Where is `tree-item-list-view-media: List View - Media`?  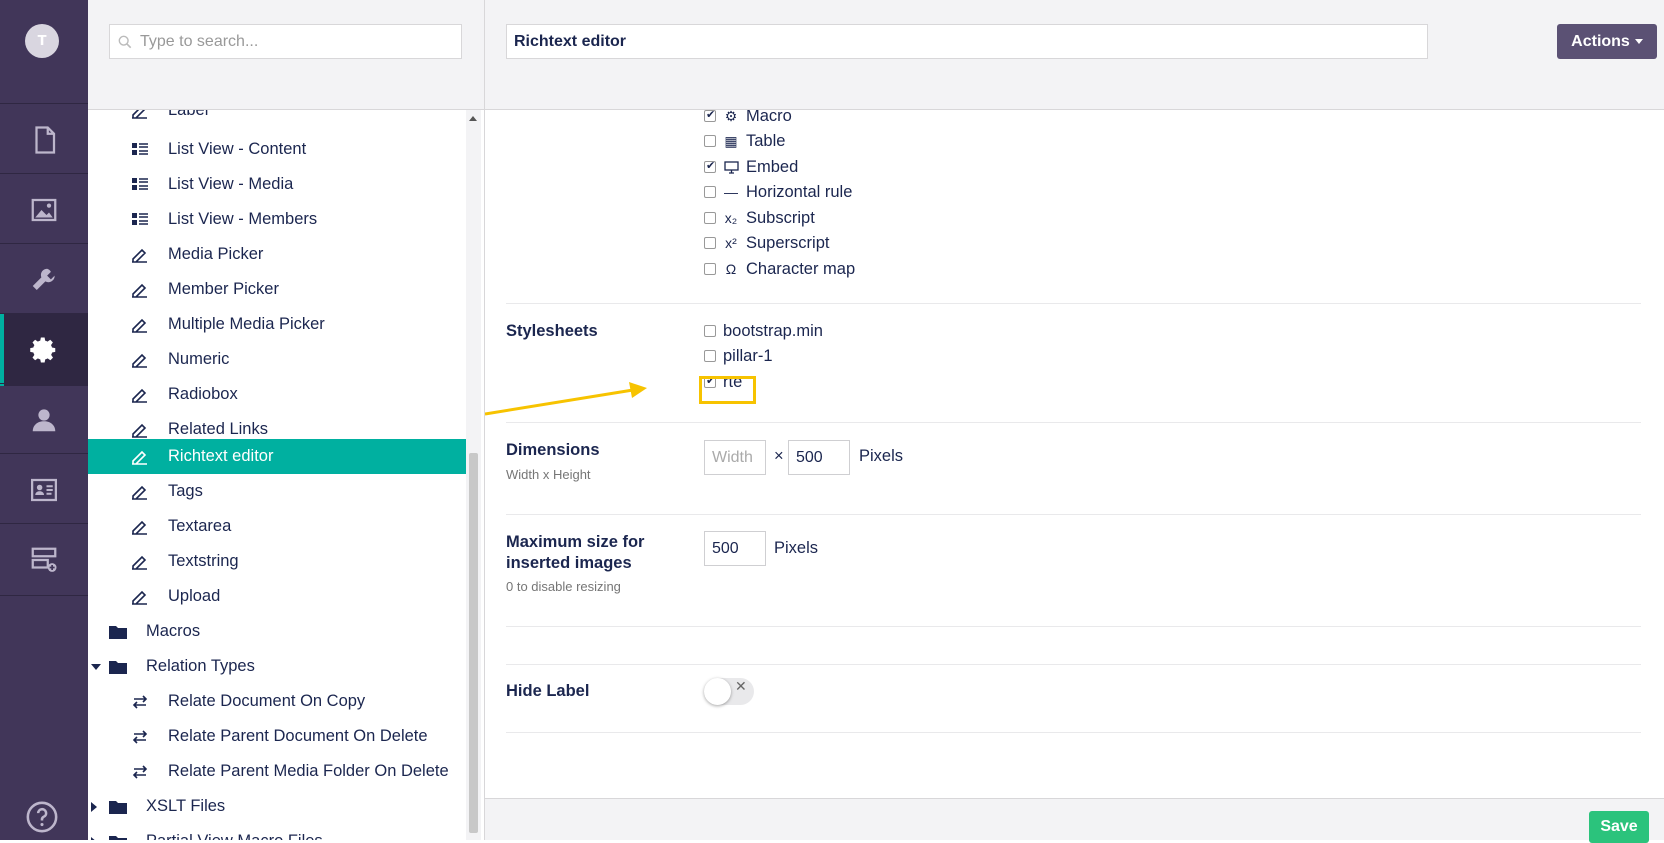 tree-item-list-view-media: List View - Media is located at coordinates (278, 184).